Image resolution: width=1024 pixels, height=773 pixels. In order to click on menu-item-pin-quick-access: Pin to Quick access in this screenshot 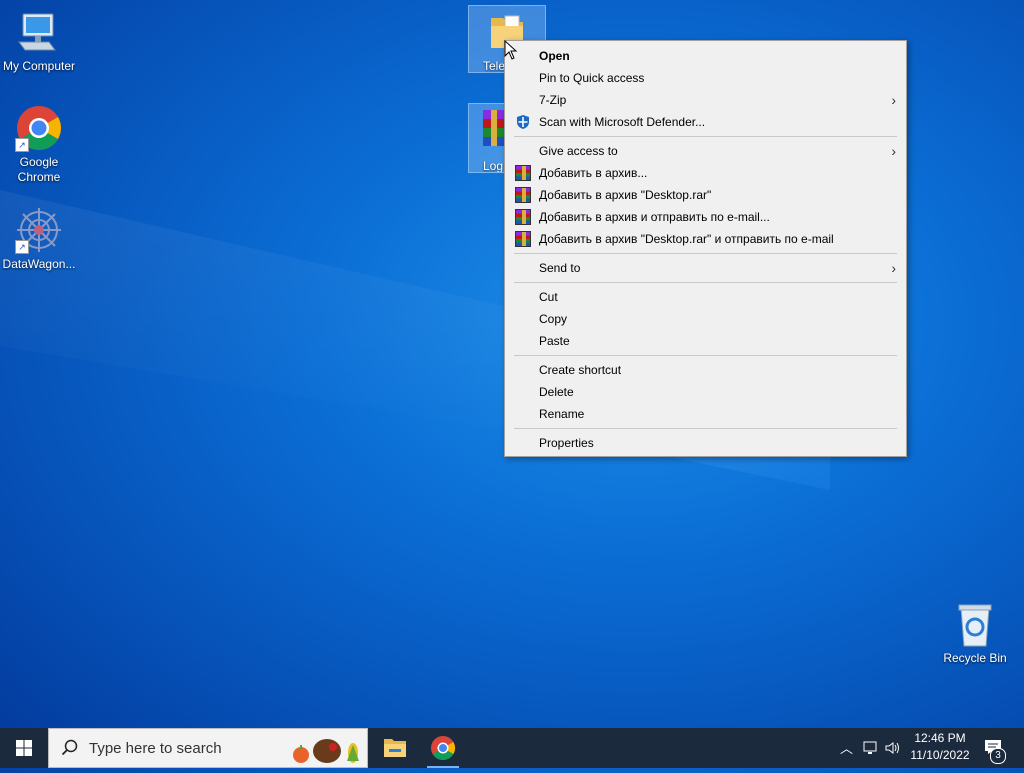, I will do `click(705, 78)`.